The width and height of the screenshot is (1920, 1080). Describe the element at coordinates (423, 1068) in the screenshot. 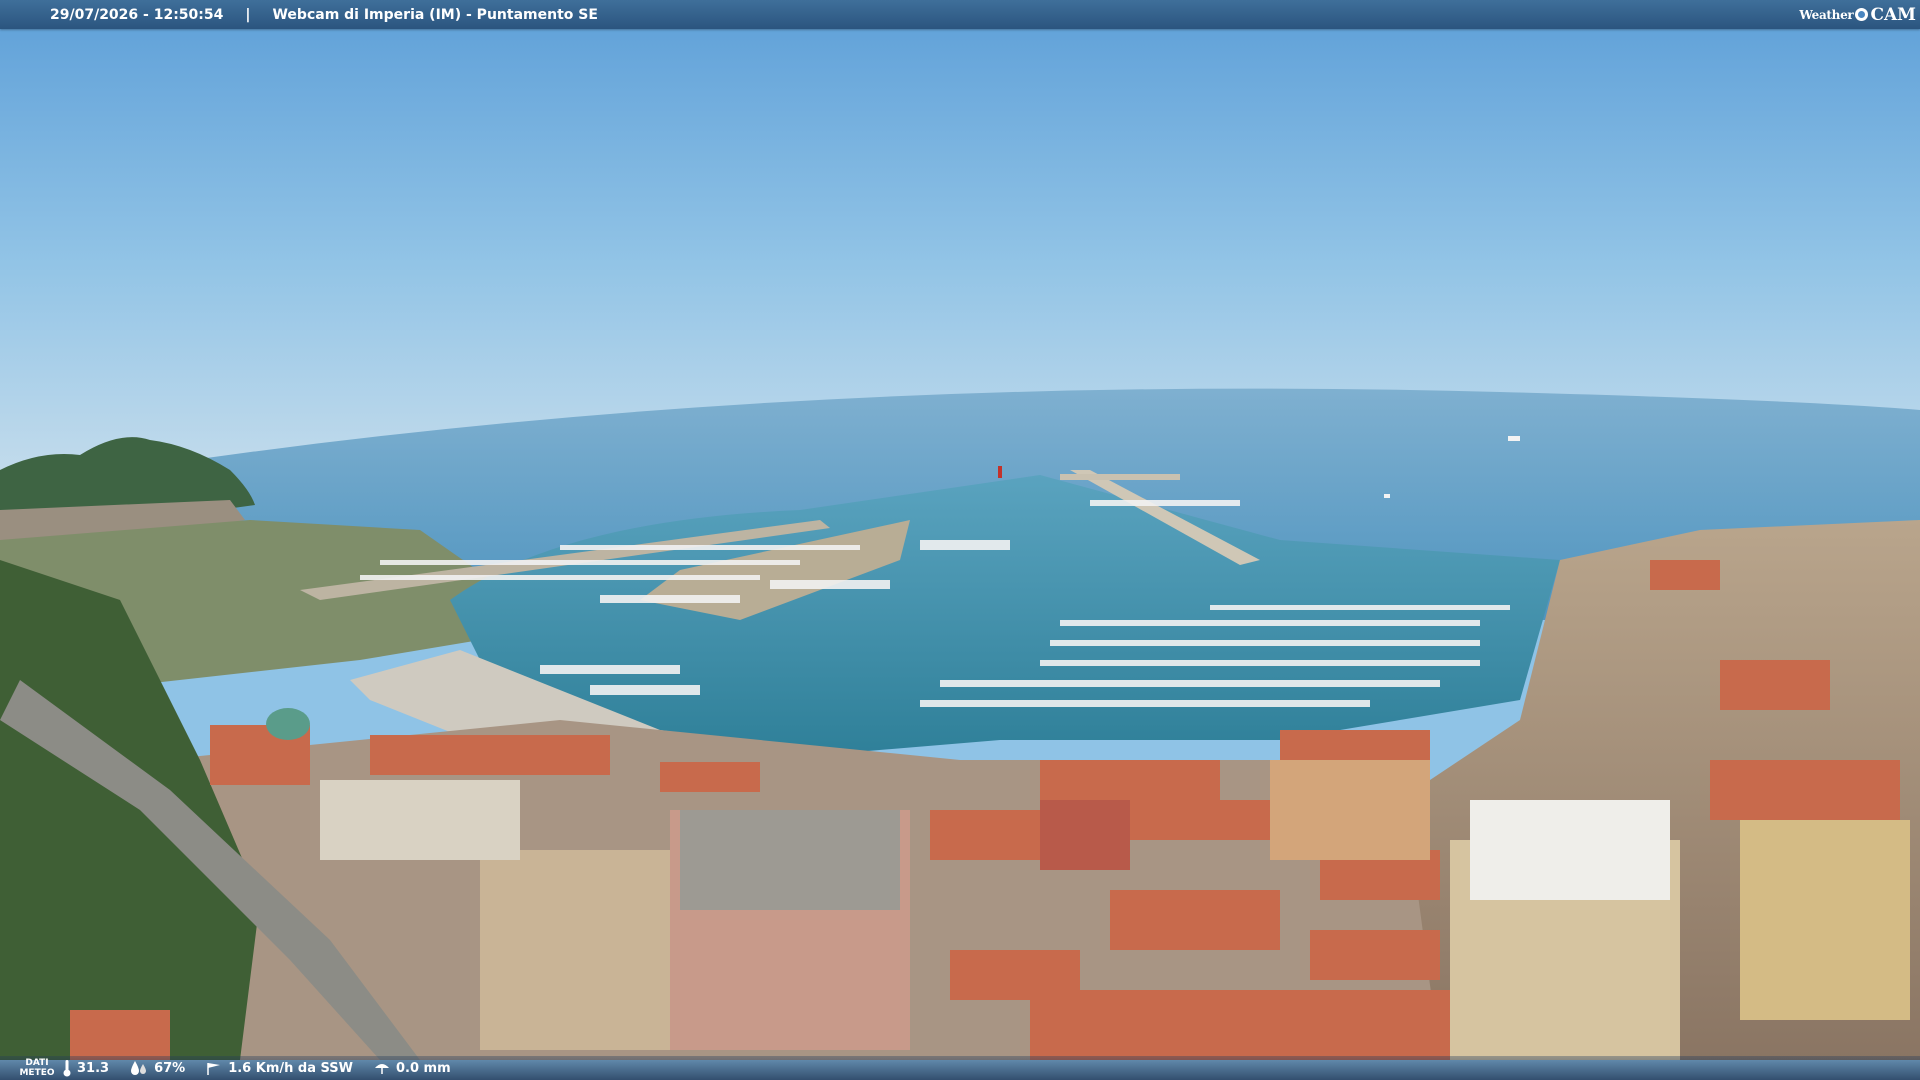

I see `rain-value: 0.0 mm` at that location.